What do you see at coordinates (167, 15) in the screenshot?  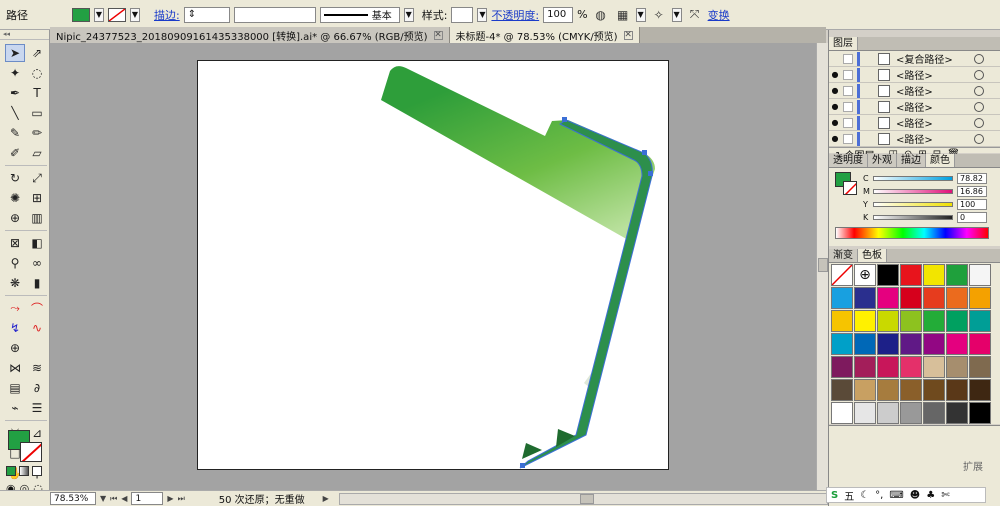 I see `stroke-link: 描边:` at bounding box center [167, 15].